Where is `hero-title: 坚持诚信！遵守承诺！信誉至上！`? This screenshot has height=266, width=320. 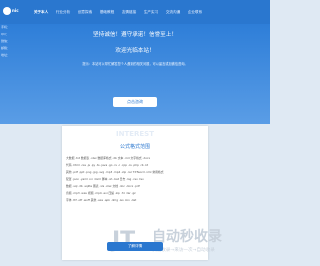
hero-title: 坚持诚信！遵守承诺！信誉至上！ is located at coordinates (135, 35).